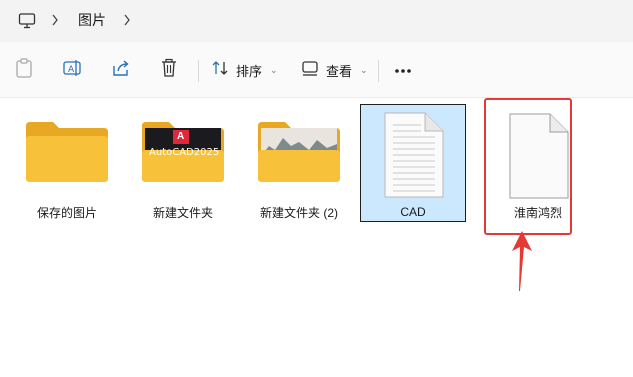 Image resolution: width=633 pixels, height=377 pixels. I want to click on folder-icon: A AutoCAD2025, so click(183, 151).